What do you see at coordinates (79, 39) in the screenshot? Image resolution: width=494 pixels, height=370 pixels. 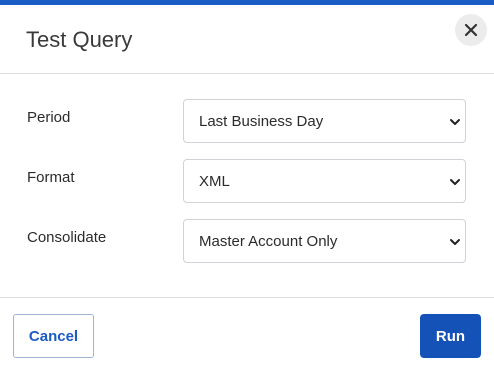 I see `dialog-title: Test Query` at bounding box center [79, 39].